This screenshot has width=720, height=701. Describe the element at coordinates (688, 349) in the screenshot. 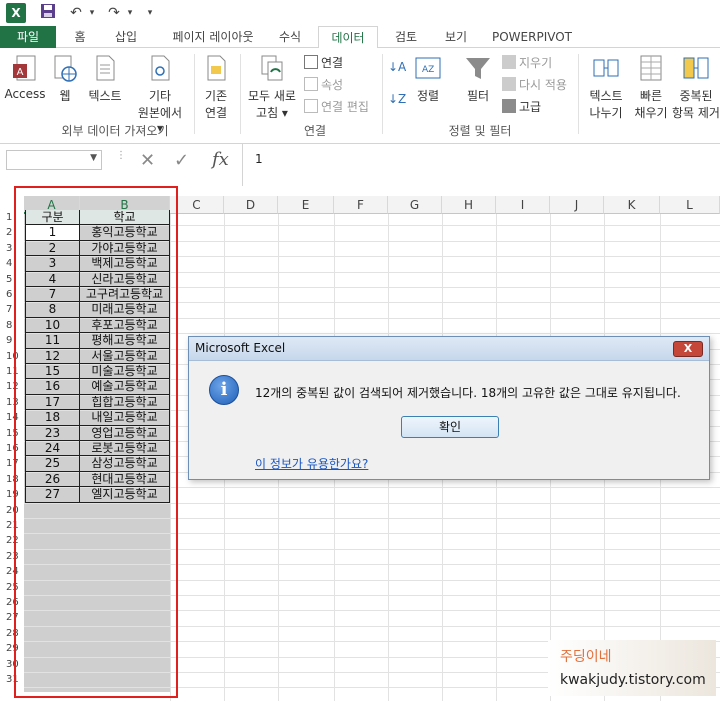

I see `close-button: X` at that location.